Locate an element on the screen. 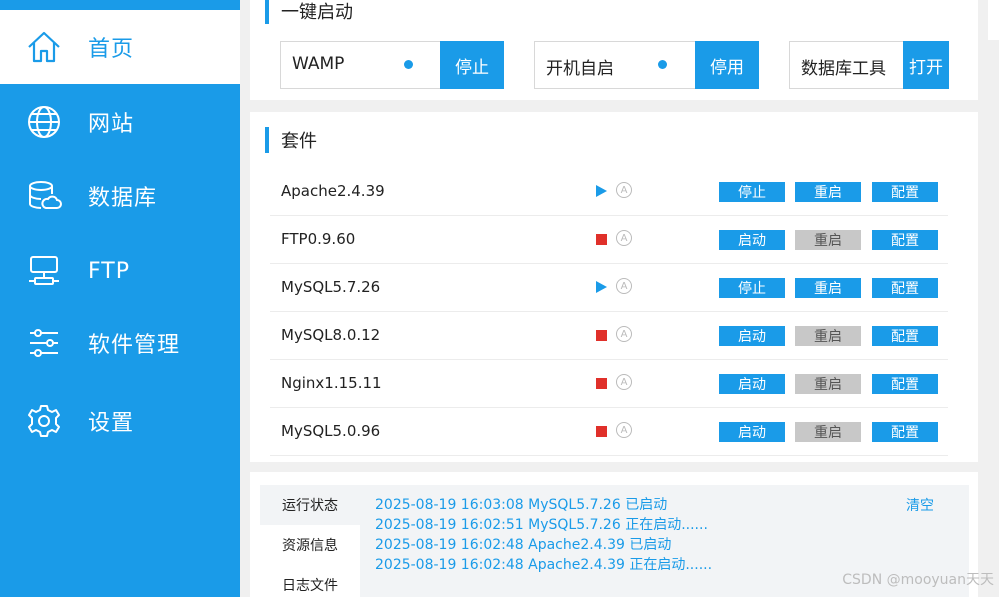  suite-row: Apache2.4.39 A 停止 重启 配置 is located at coordinates (609, 192).